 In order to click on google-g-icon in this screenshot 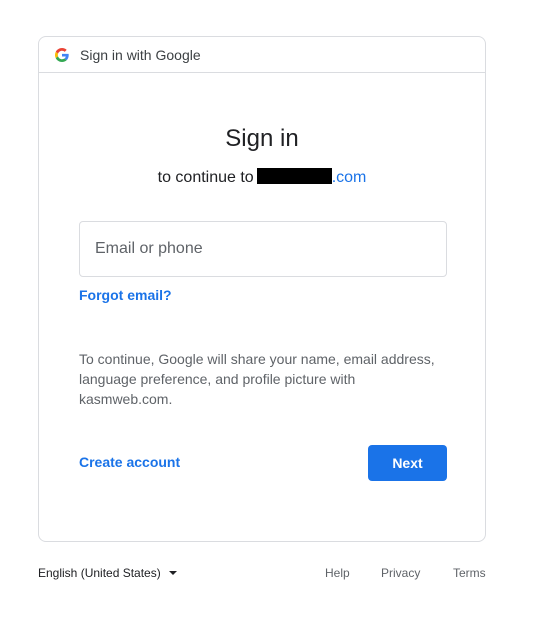, I will do `click(62, 54)`.